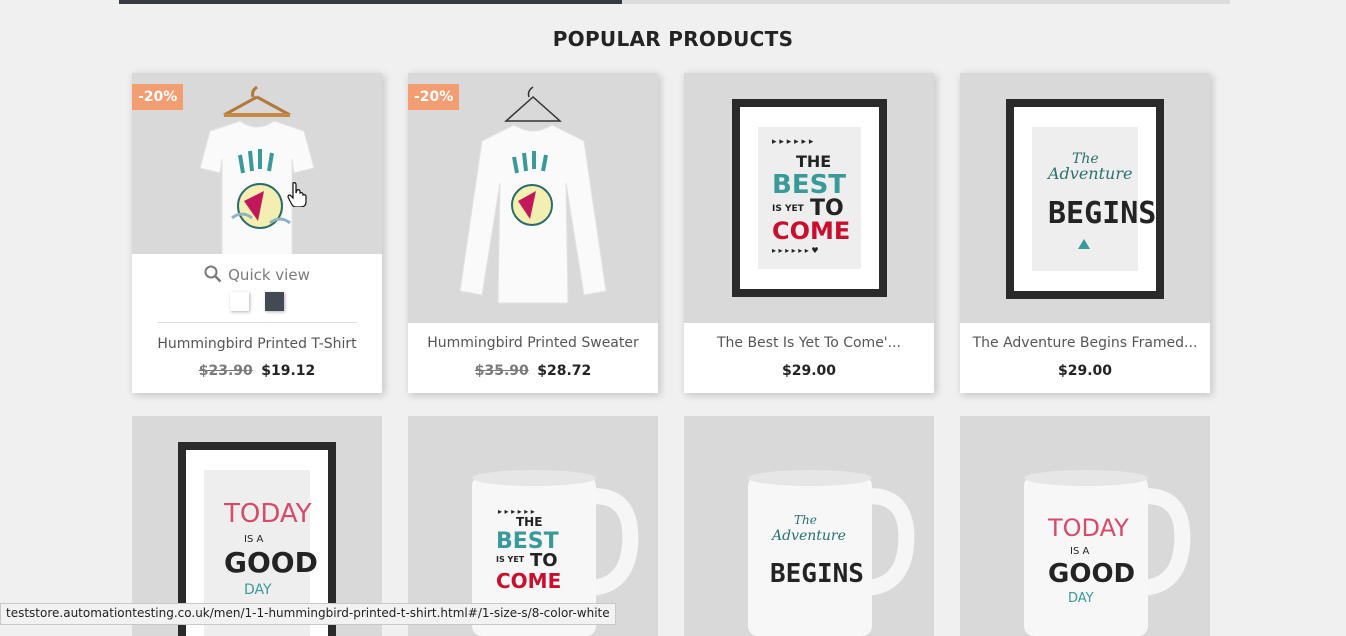 This screenshot has height=636, width=1346. Describe the element at coordinates (501, 371) in the screenshot. I see `regular-price: $35.90` at that location.